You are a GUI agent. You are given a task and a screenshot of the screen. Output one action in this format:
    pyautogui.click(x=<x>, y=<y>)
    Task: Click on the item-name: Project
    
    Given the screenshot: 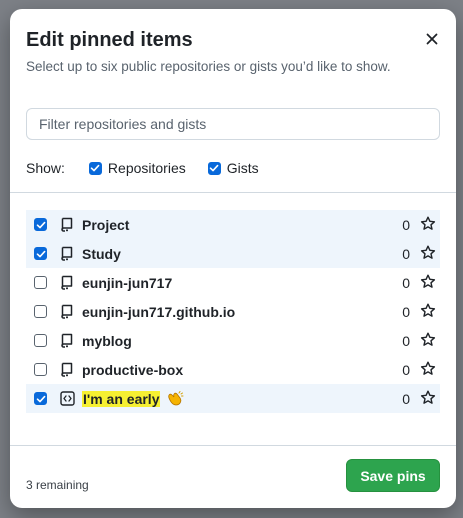 What is the action you would take?
    pyautogui.click(x=106, y=224)
    